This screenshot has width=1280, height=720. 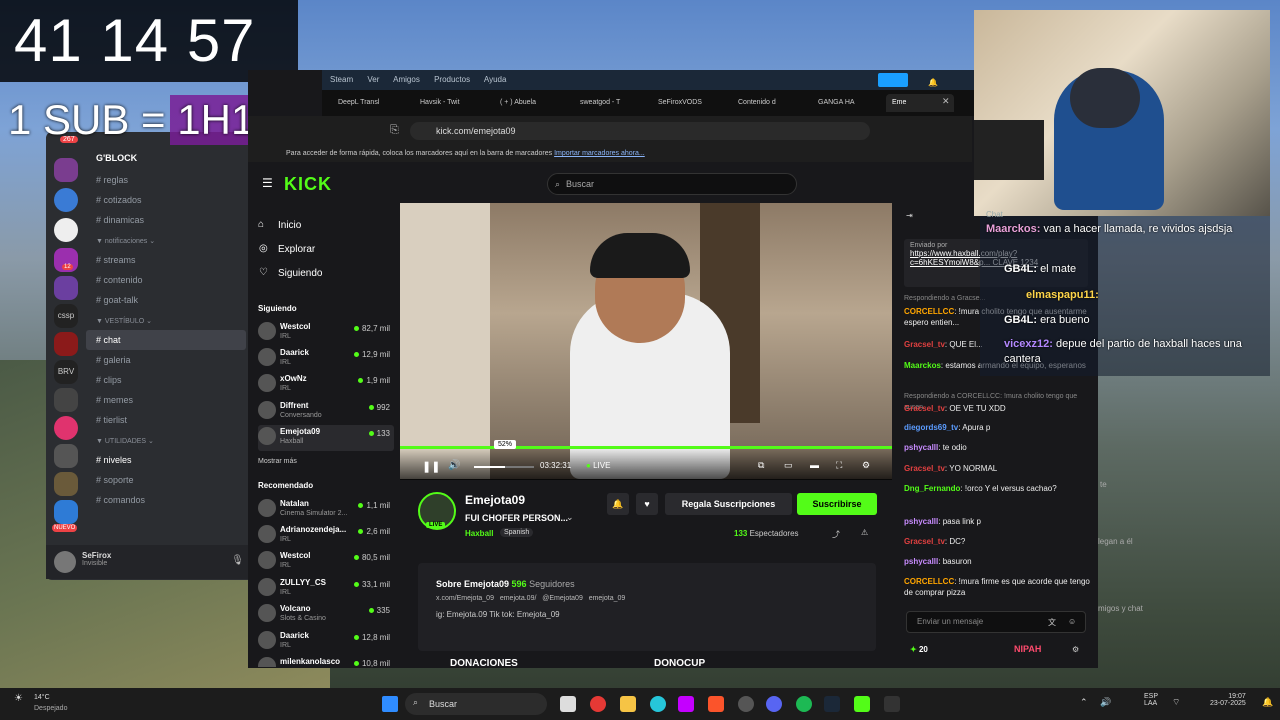 What do you see at coordinates (166, 322) in the screenshot?
I see `category-vestibulo: ▼ VESTÍBULO ⌄` at bounding box center [166, 322].